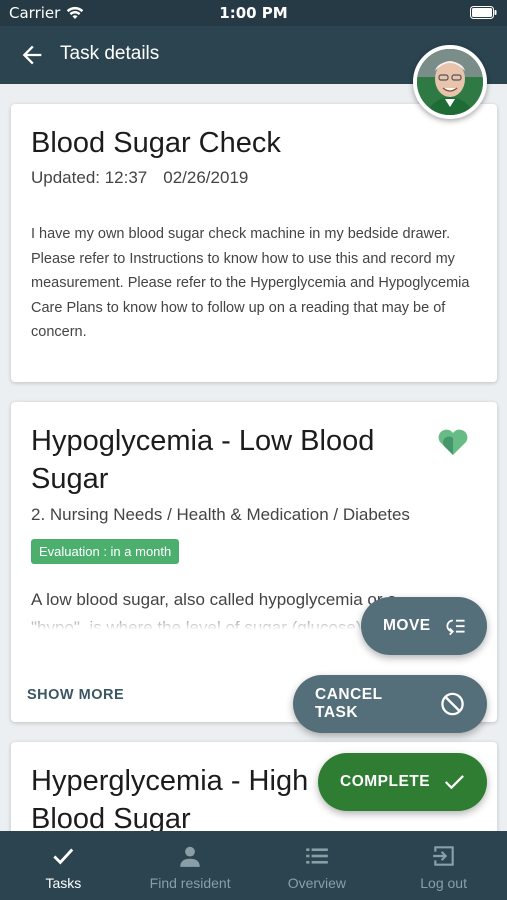  Describe the element at coordinates (443, 856) in the screenshot. I see `logout-icon` at that location.